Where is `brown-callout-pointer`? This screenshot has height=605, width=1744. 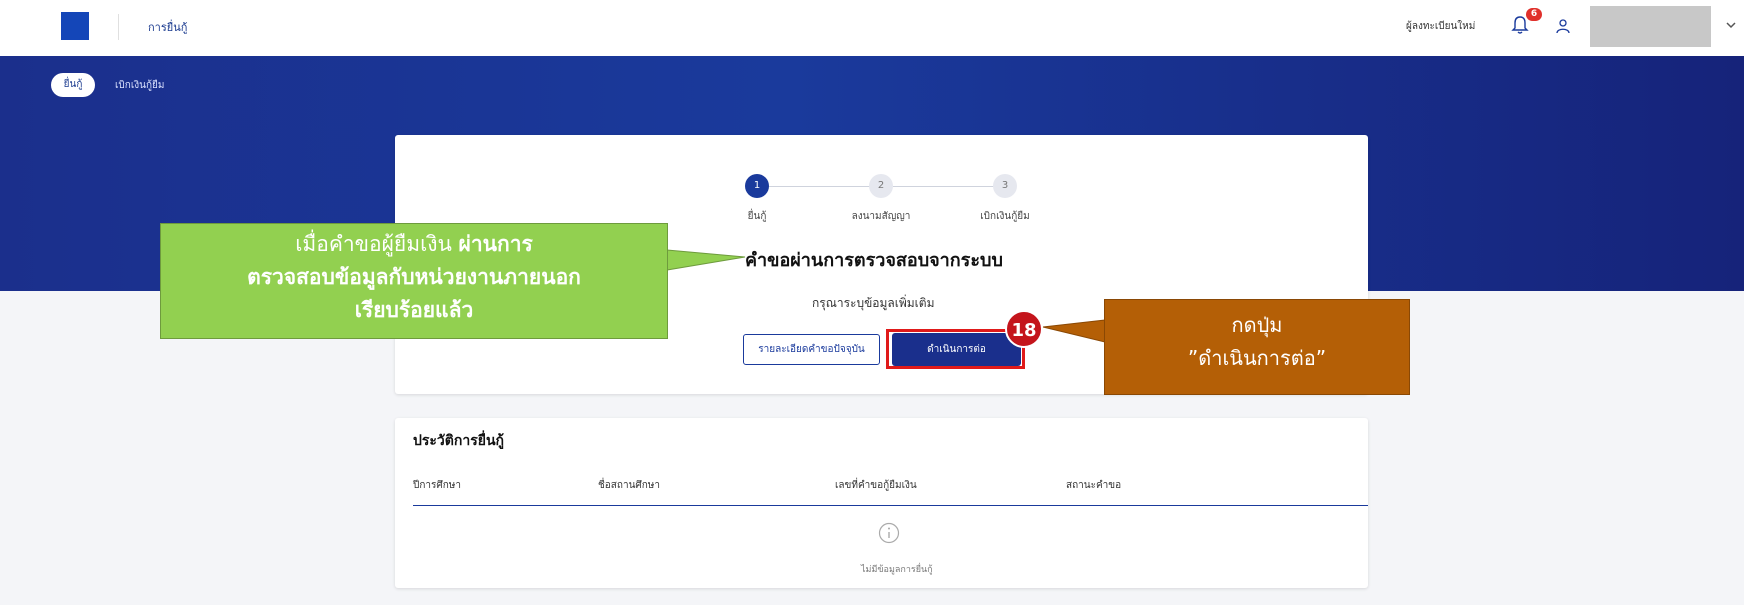
brown-callout-pointer is located at coordinates (1074, 331).